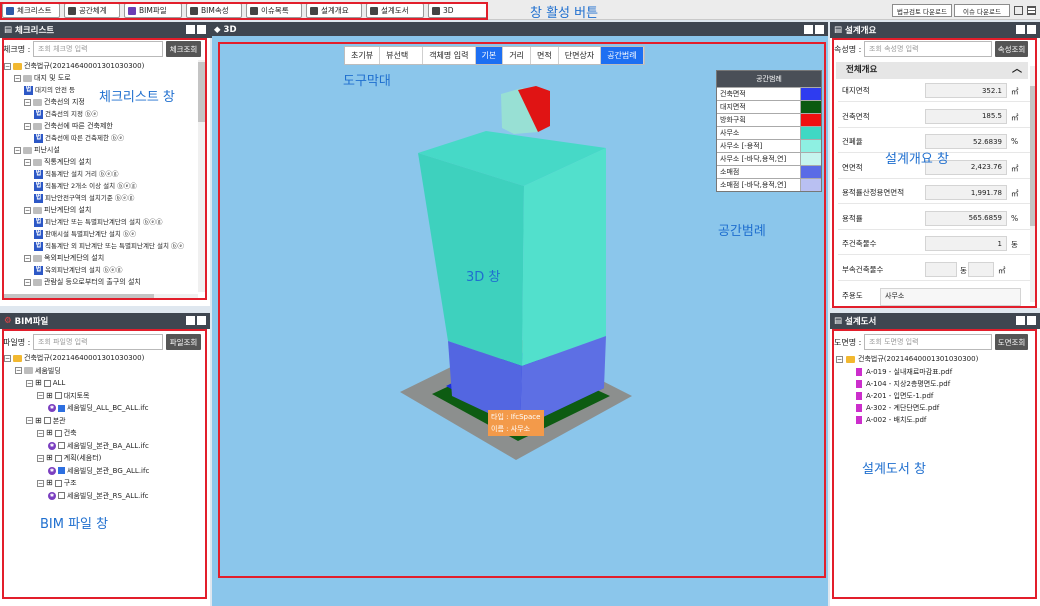 The image size is (1040, 606). Describe the element at coordinates (100, 234) in the screenshot. I see `checklist-item: 법 판매시설 특별피난계단 설치 ⓑⓔ` at that location.